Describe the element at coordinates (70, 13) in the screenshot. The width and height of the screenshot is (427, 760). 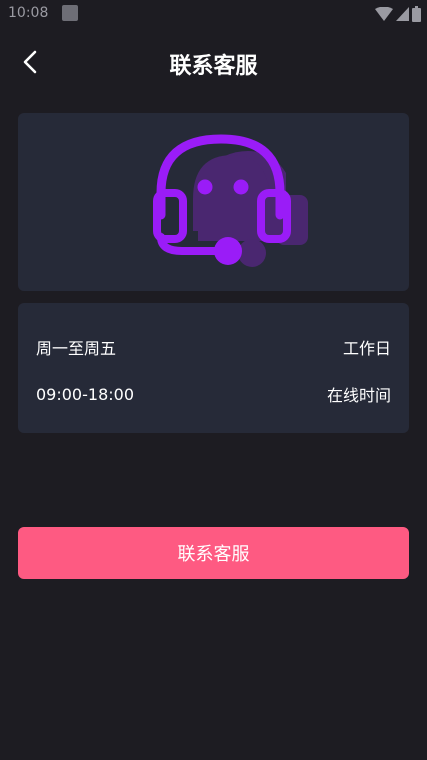
I see `app-notification-icon` at that location.